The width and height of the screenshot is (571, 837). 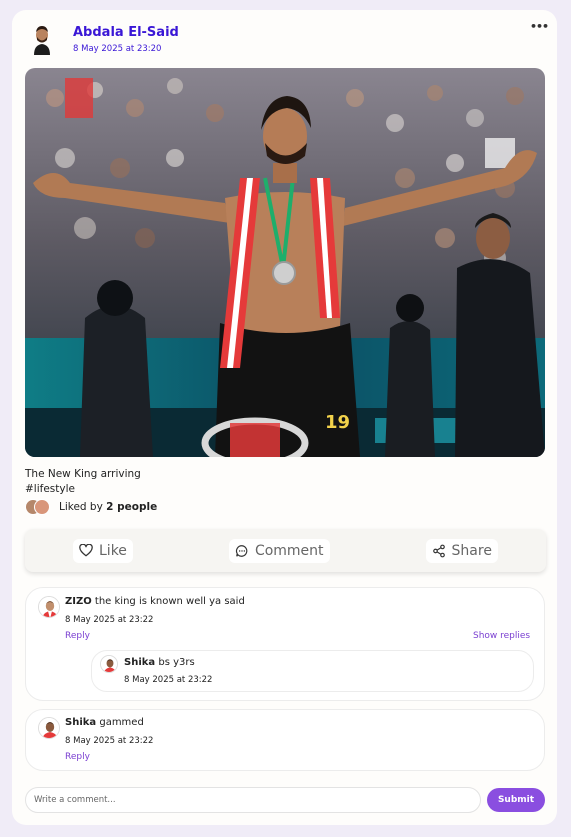 I want to click on share-button: Share, so click(x=461, y=550).